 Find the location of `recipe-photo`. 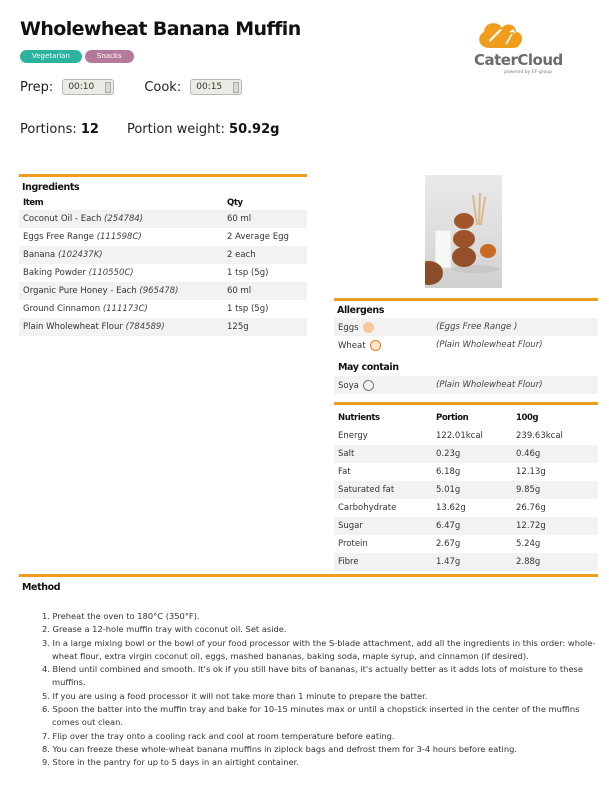

recipe-photo is located at coordinates (463, 231).